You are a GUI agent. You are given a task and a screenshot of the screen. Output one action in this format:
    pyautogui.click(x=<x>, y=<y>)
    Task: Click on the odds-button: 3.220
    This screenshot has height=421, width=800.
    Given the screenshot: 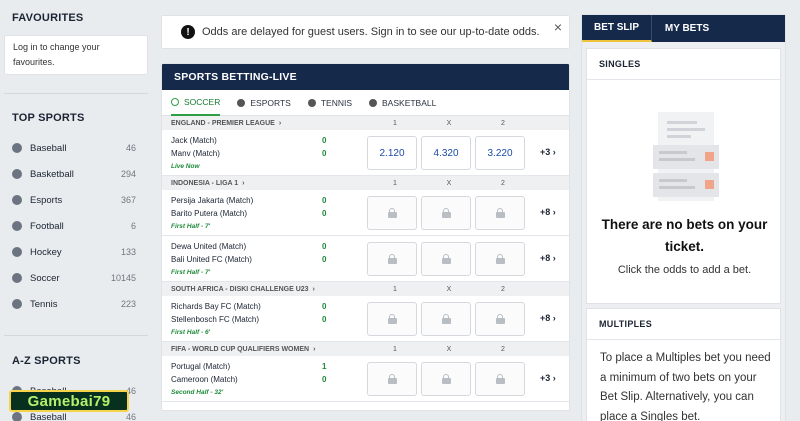 What is the action you would take?
    pyautogui.click(x=500, y=153)
    